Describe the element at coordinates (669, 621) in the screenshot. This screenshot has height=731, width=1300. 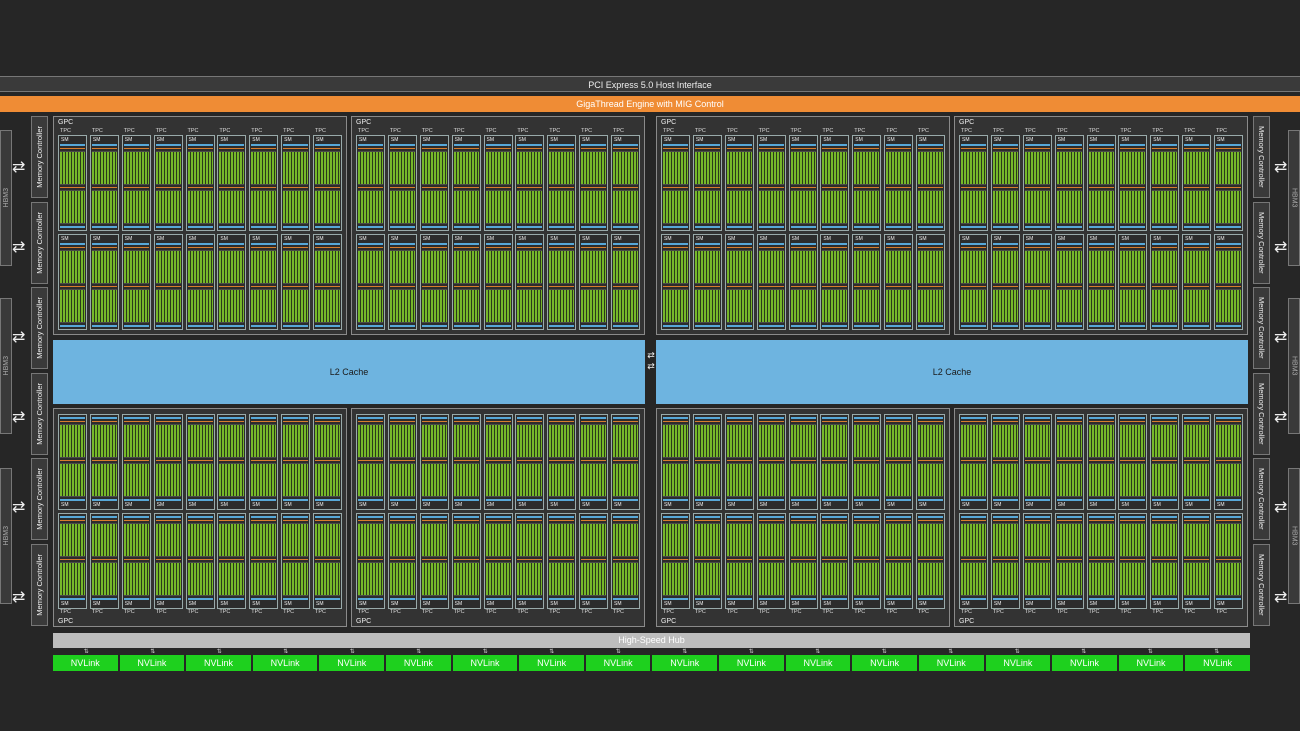
I see `gpc-label: GPC` at that location.